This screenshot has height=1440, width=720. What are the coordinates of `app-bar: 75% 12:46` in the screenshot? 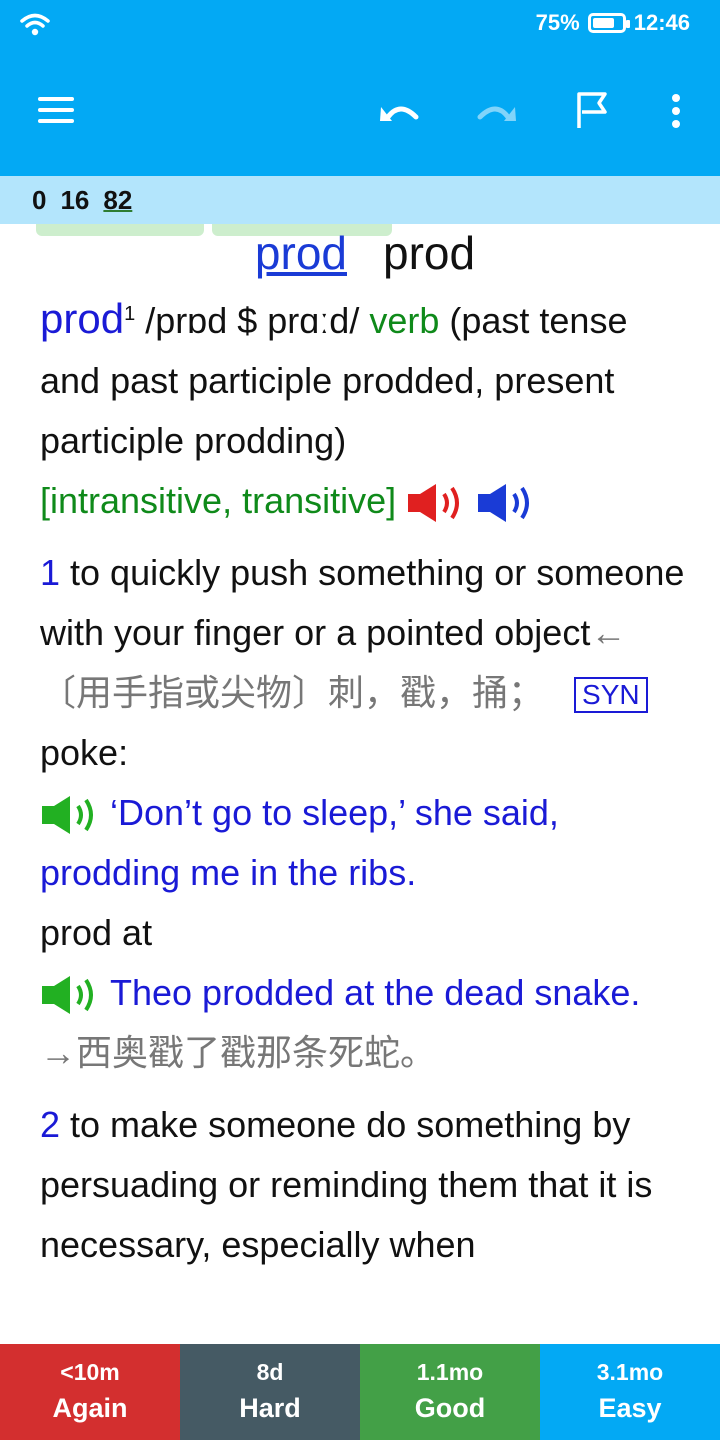 It's located at (360, 88).